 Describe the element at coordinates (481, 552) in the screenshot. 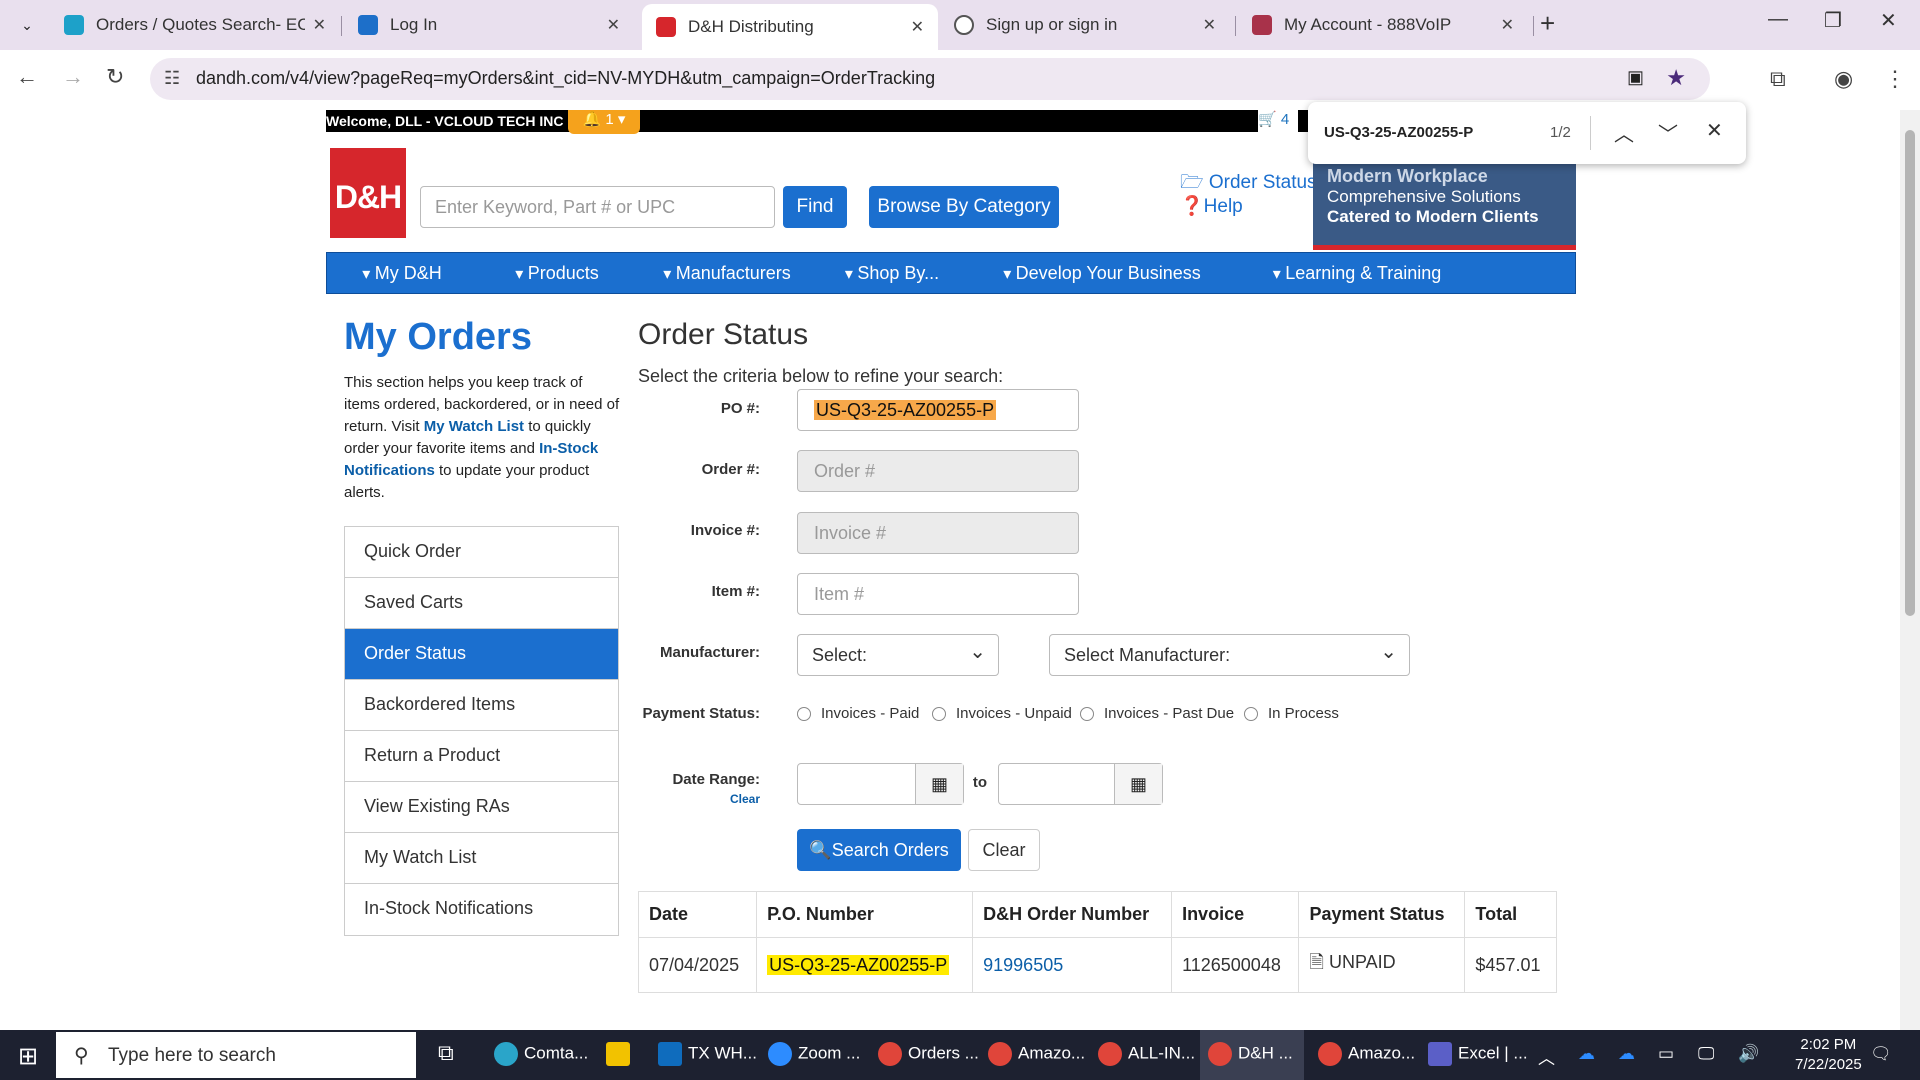

I see `menu-quick-order: Quick Order` at that location.